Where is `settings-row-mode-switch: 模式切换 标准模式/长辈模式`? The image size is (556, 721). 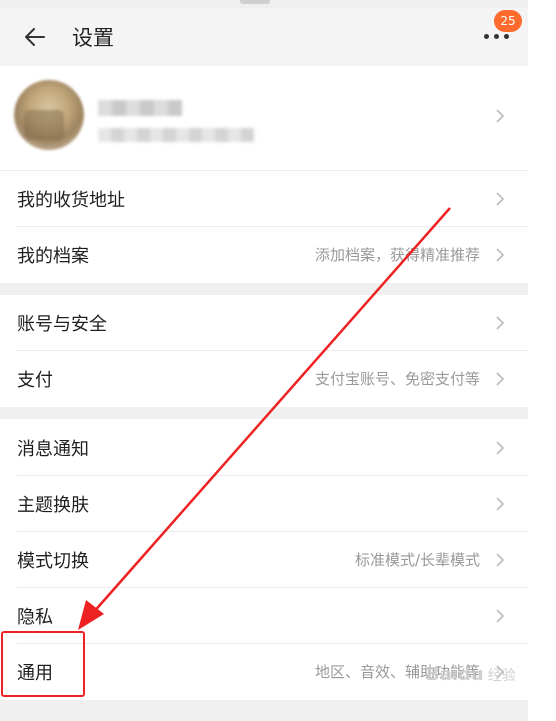
settings-row-mode-switch: 模式切换 标准模式/长辈模式 is located at coordinates (264, 560).